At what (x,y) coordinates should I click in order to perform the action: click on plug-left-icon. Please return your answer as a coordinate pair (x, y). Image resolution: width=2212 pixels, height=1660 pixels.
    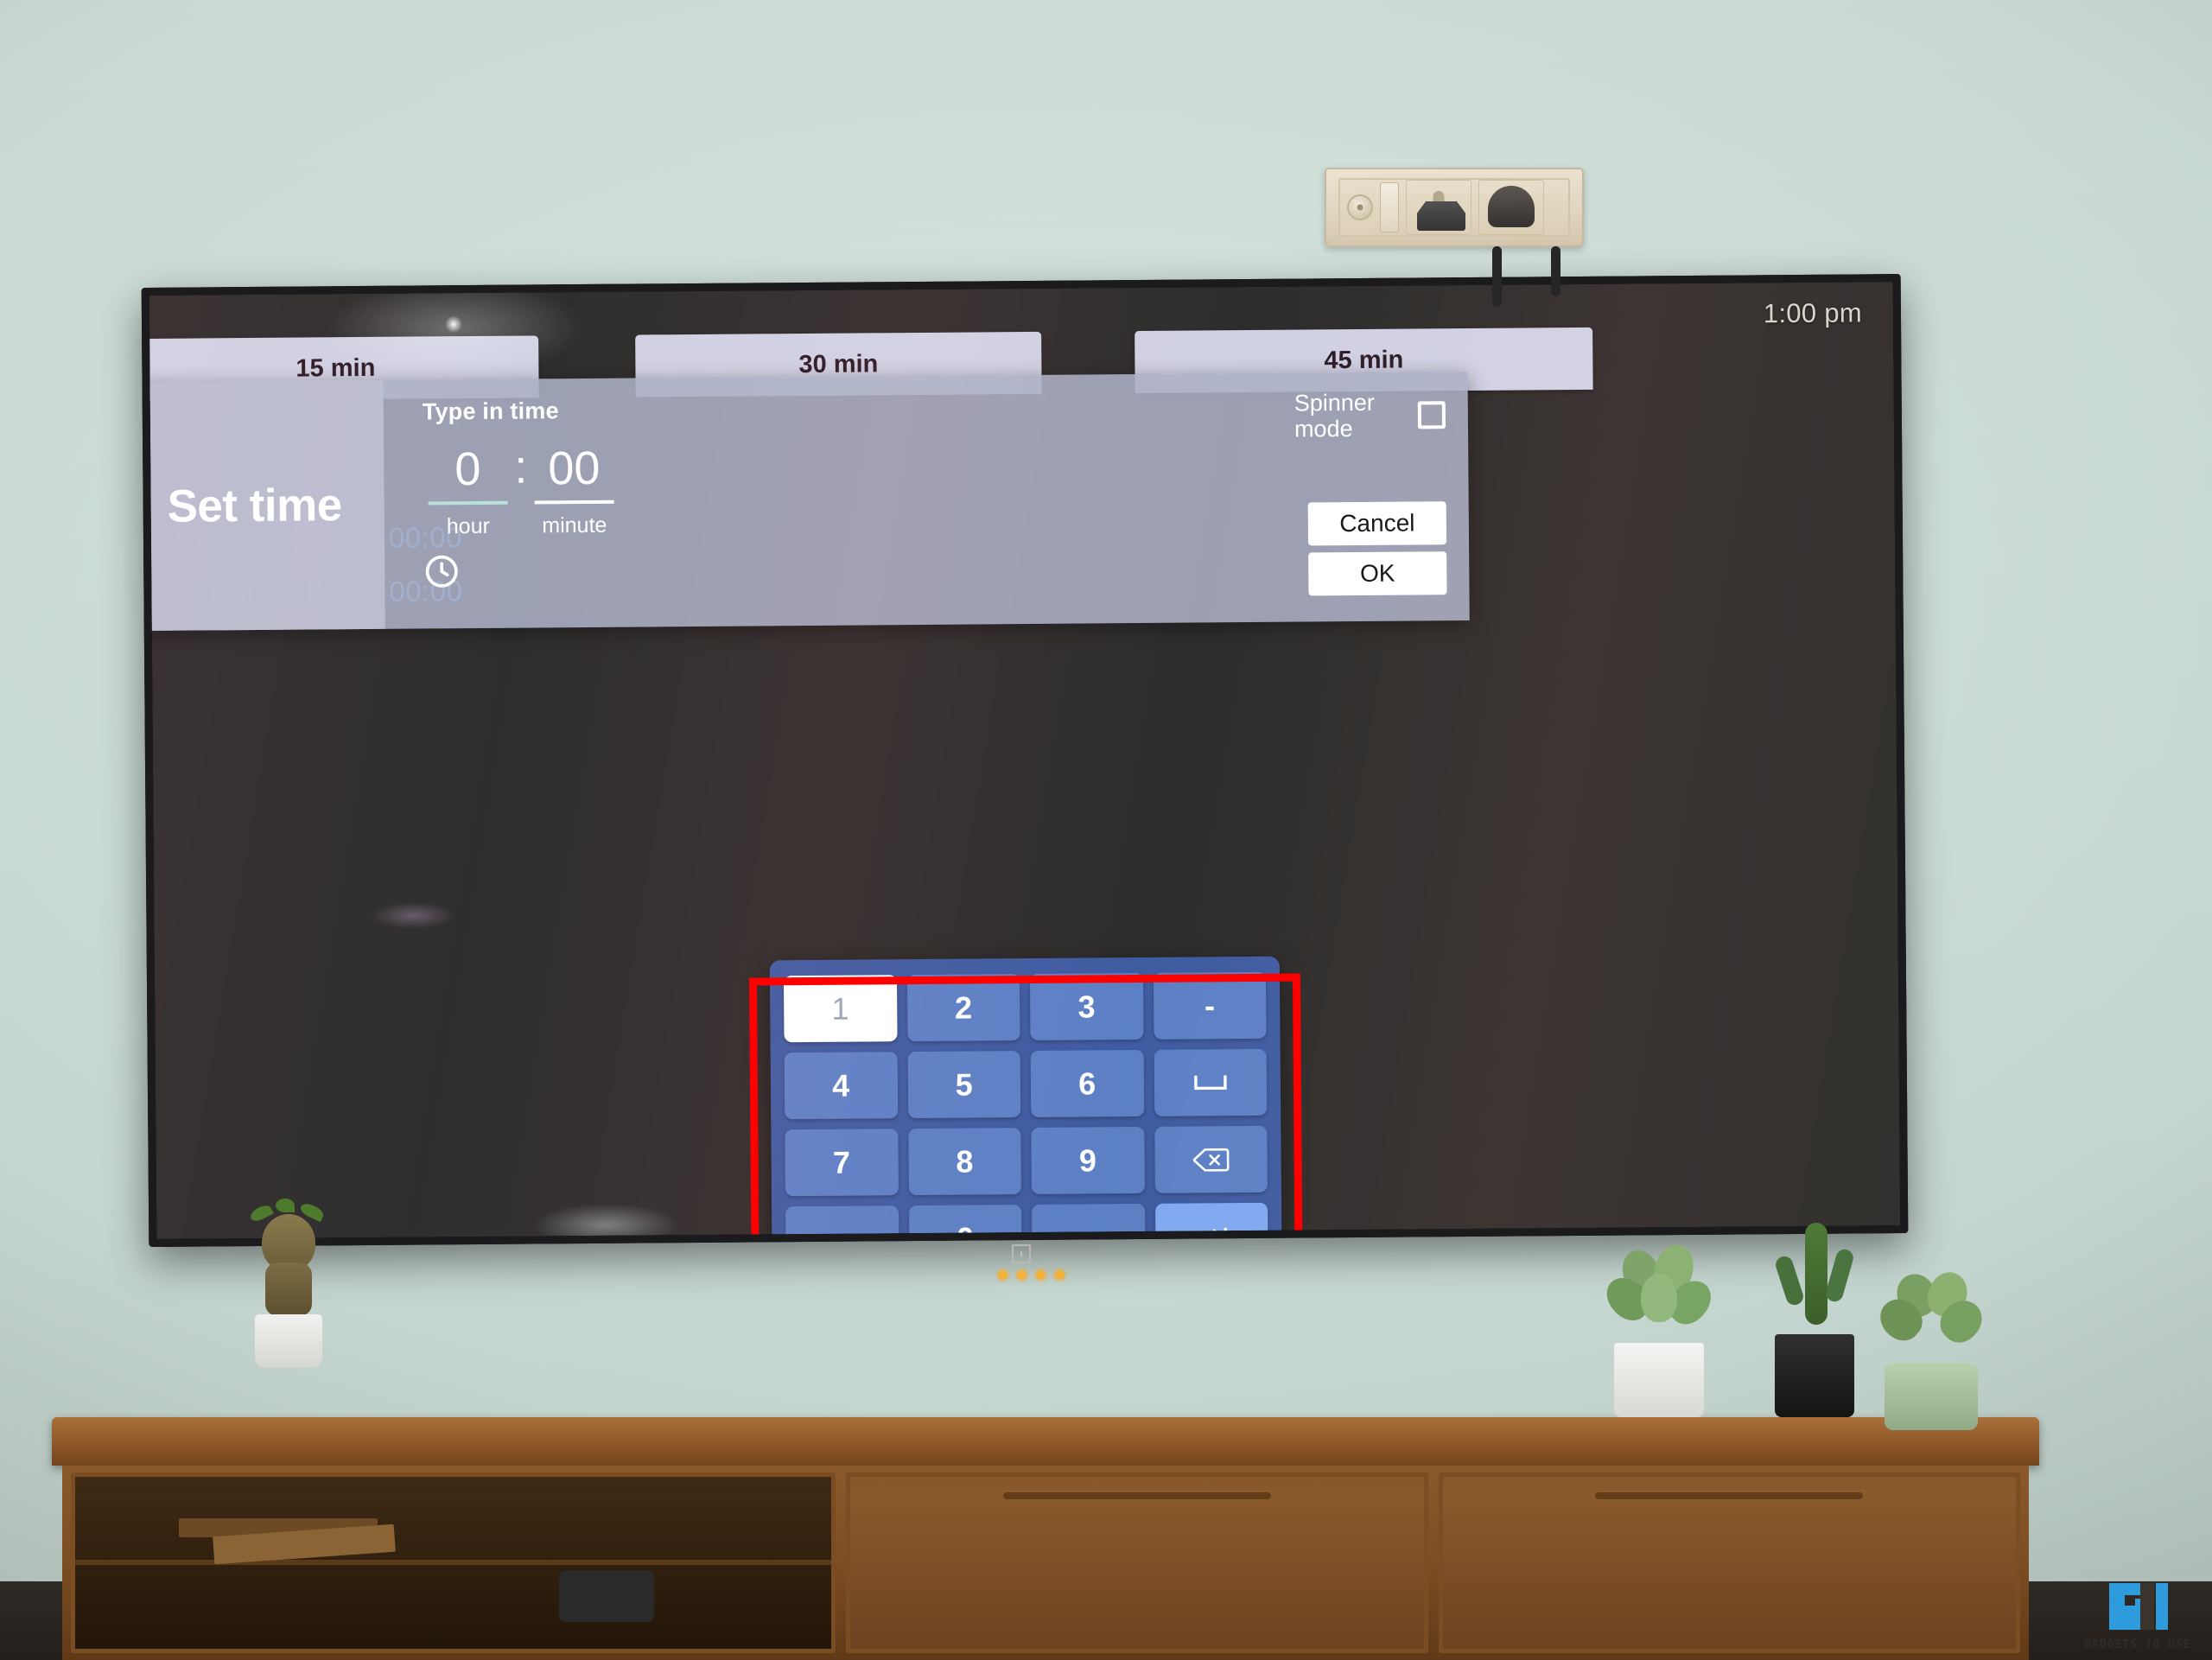
    Looking at the image, I should click on (1441, 216).